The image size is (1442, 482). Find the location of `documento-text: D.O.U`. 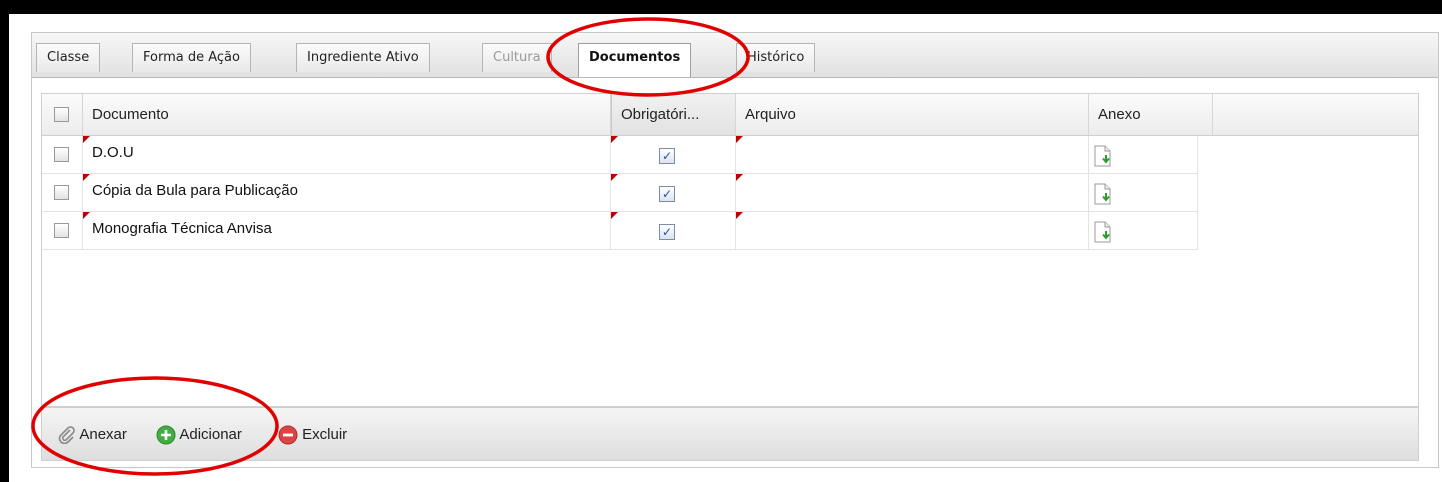

documento-text: D.O.U is located at coordinates (113, 152).